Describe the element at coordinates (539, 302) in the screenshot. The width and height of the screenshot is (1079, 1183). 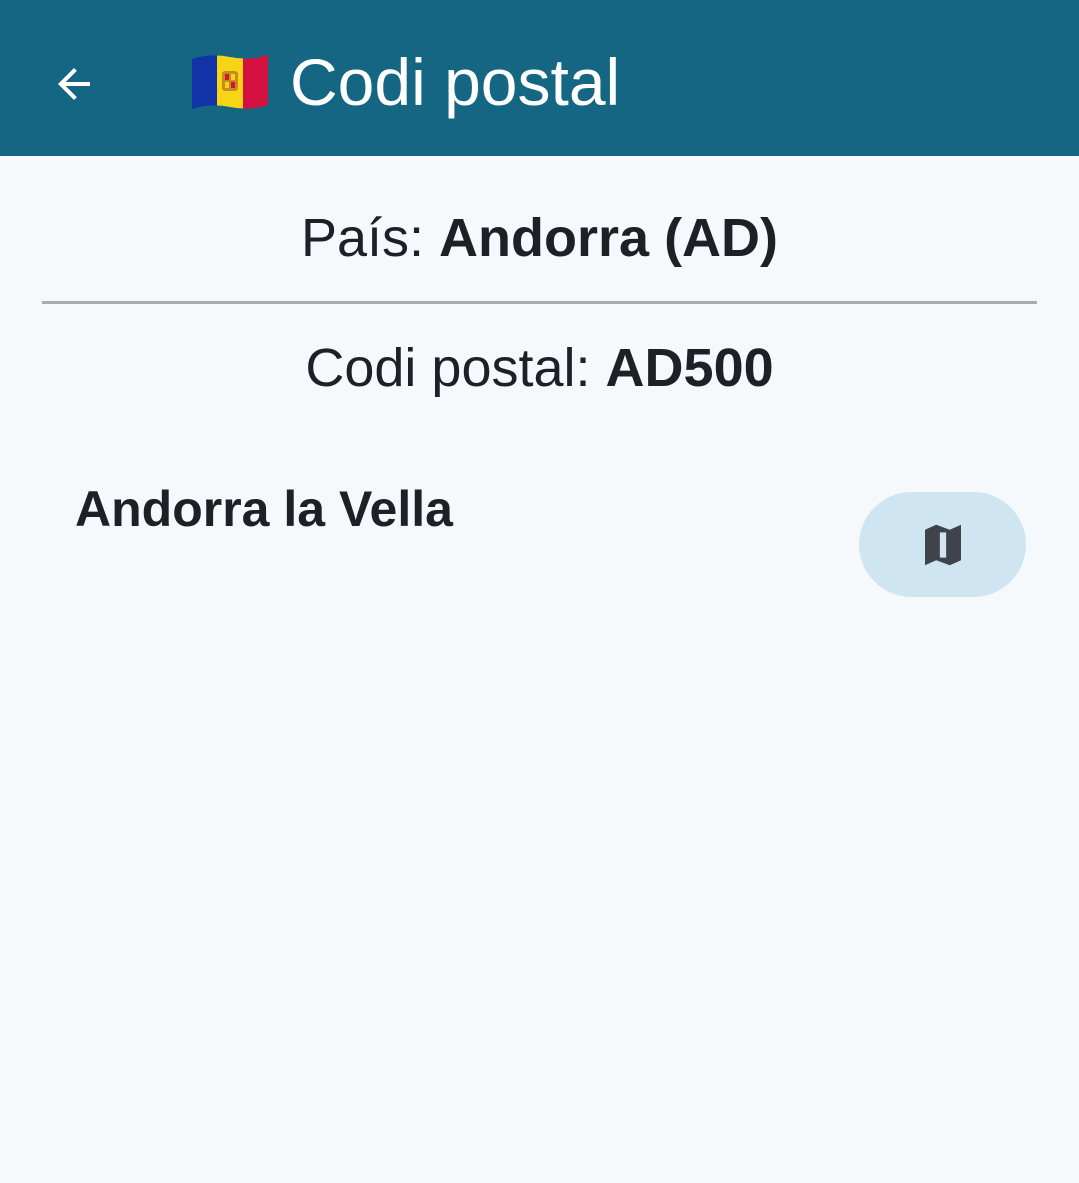
I see `divider` at that location.